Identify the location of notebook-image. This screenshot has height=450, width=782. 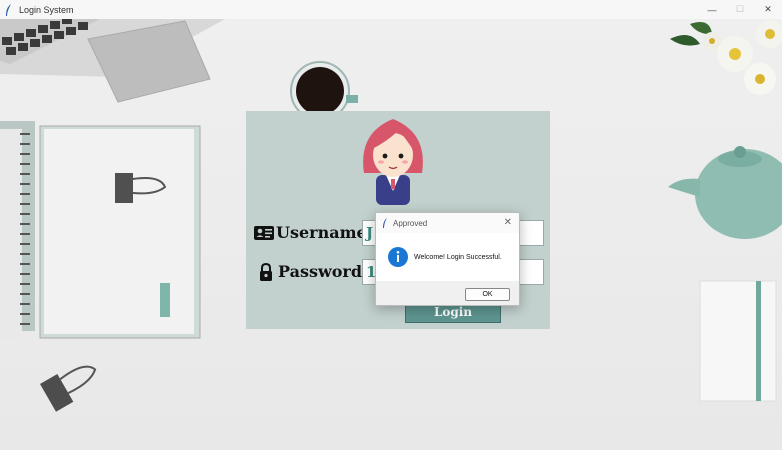
(100, 230).